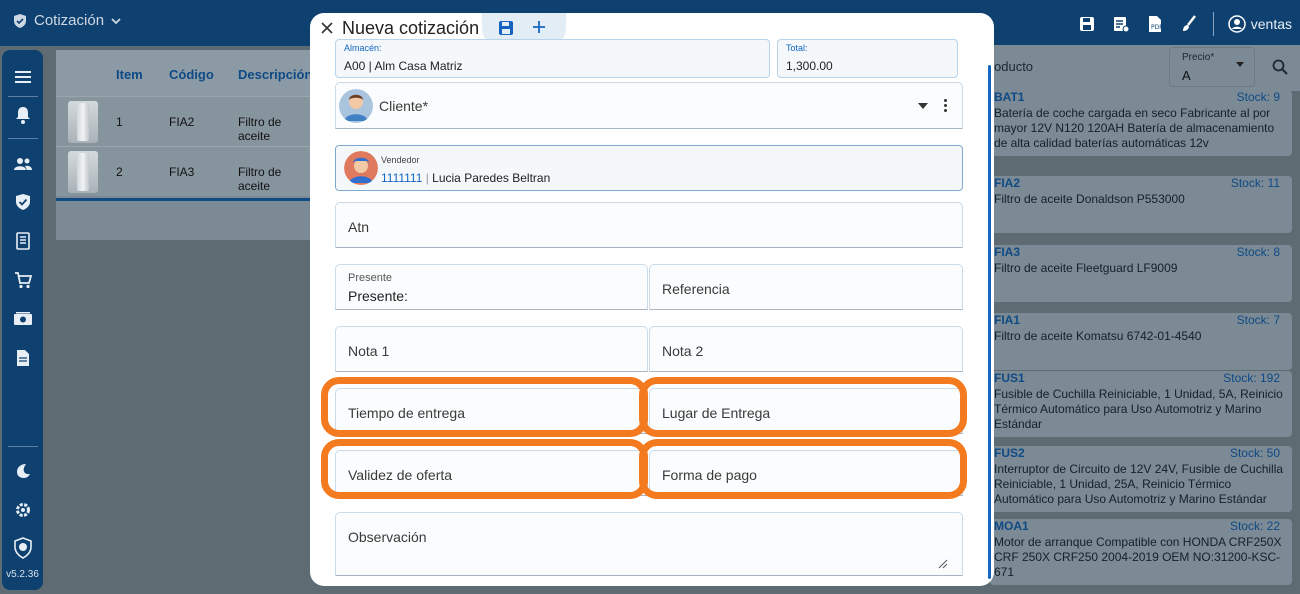 The width and height of the screenshot is (1300, 594). Describe the element at coordinates (1145, 68) in the screenshot. I see `product-search: oducto Precio* A` at that location.